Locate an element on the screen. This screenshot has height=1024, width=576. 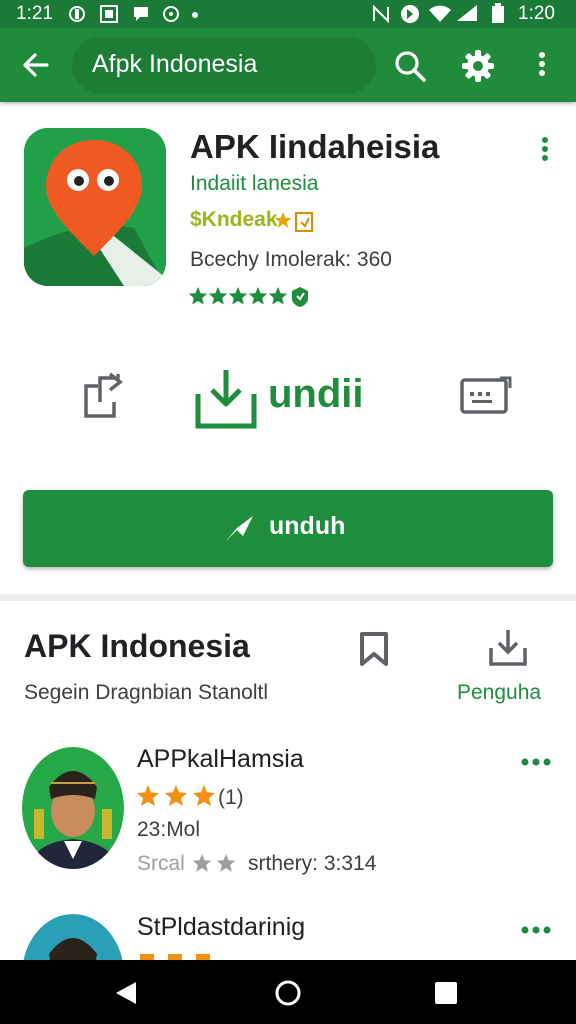
list-item-rating-count: (1) is located at coordinates (231, 797).